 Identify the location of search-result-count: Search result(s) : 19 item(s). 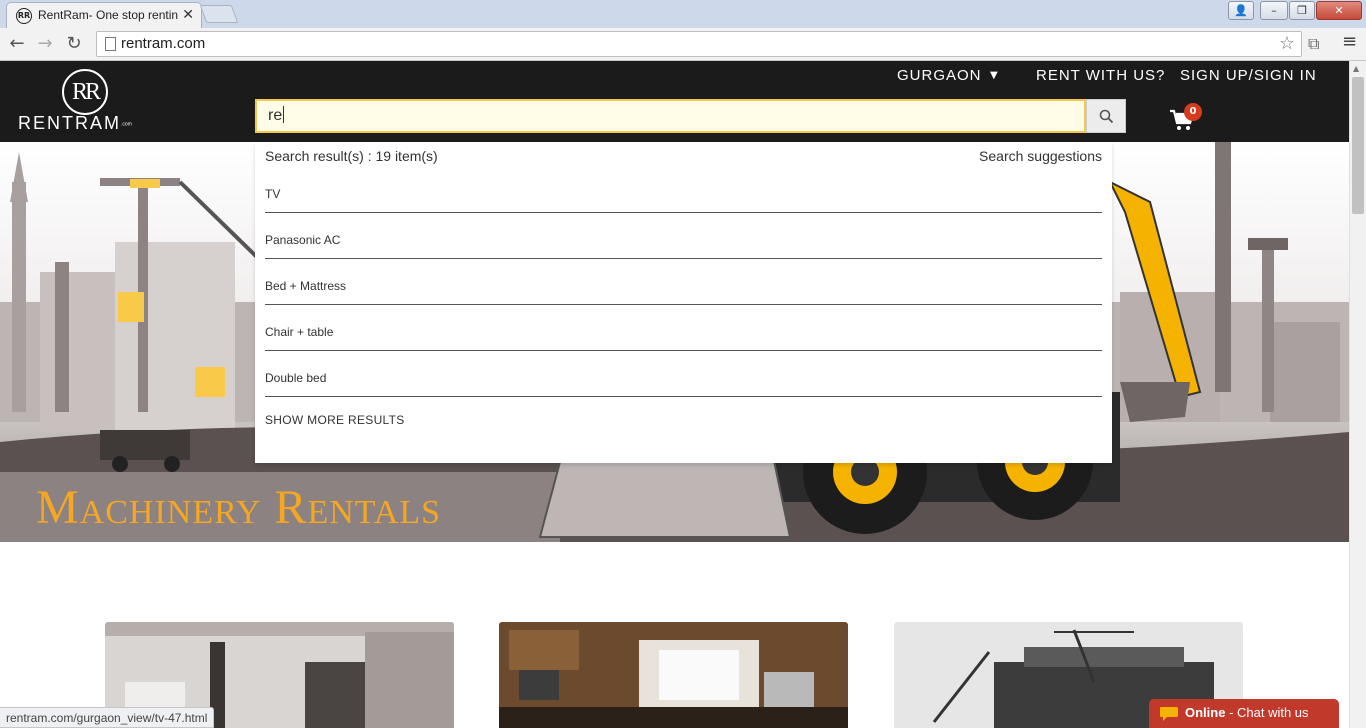
(351, 156).